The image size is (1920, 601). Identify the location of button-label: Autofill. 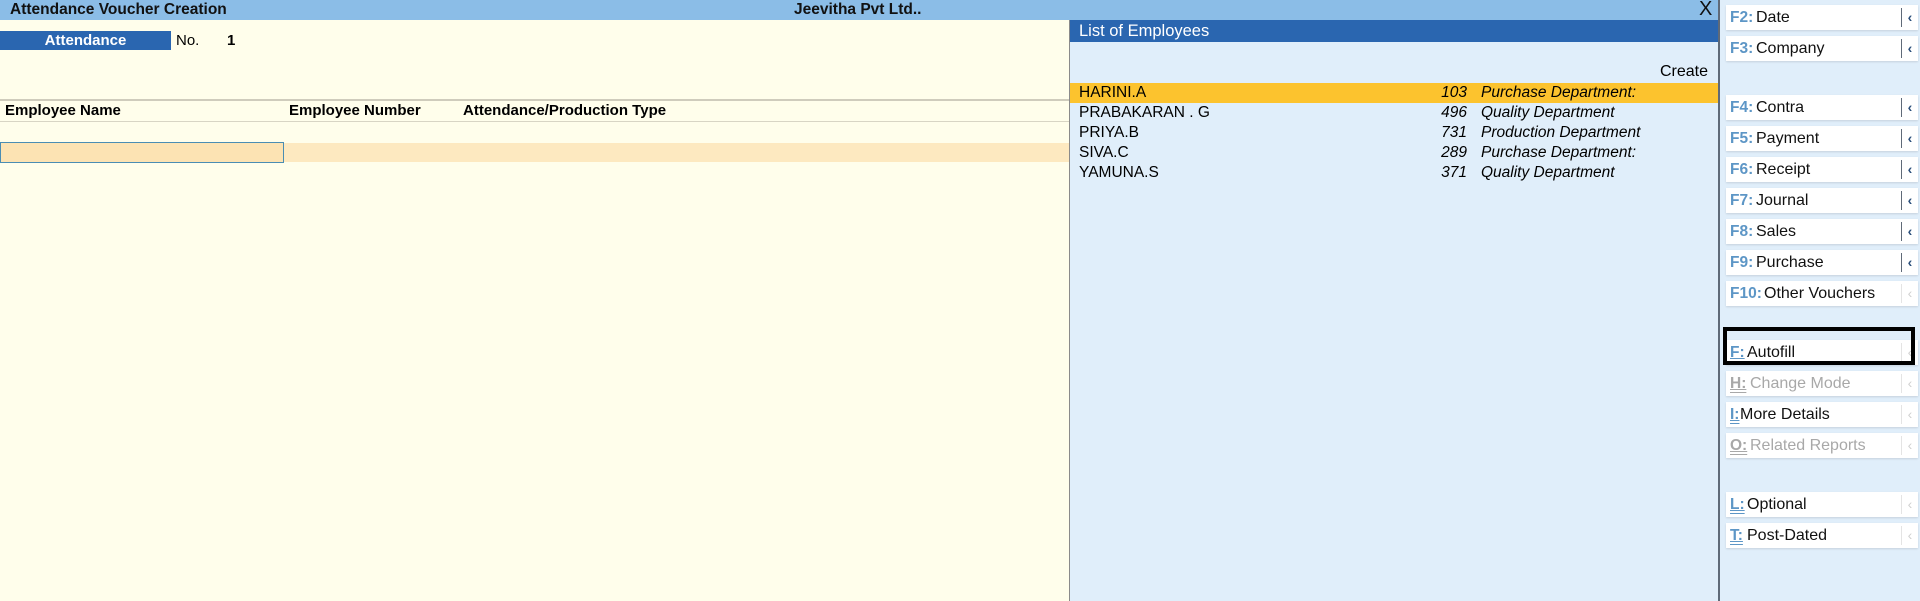
(1771, 352).